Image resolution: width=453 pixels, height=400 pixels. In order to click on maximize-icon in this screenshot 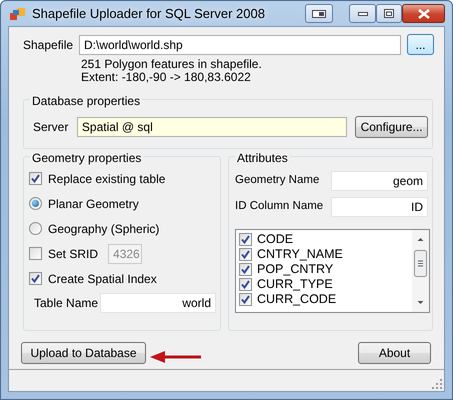, I will do `click(389, 13)`.